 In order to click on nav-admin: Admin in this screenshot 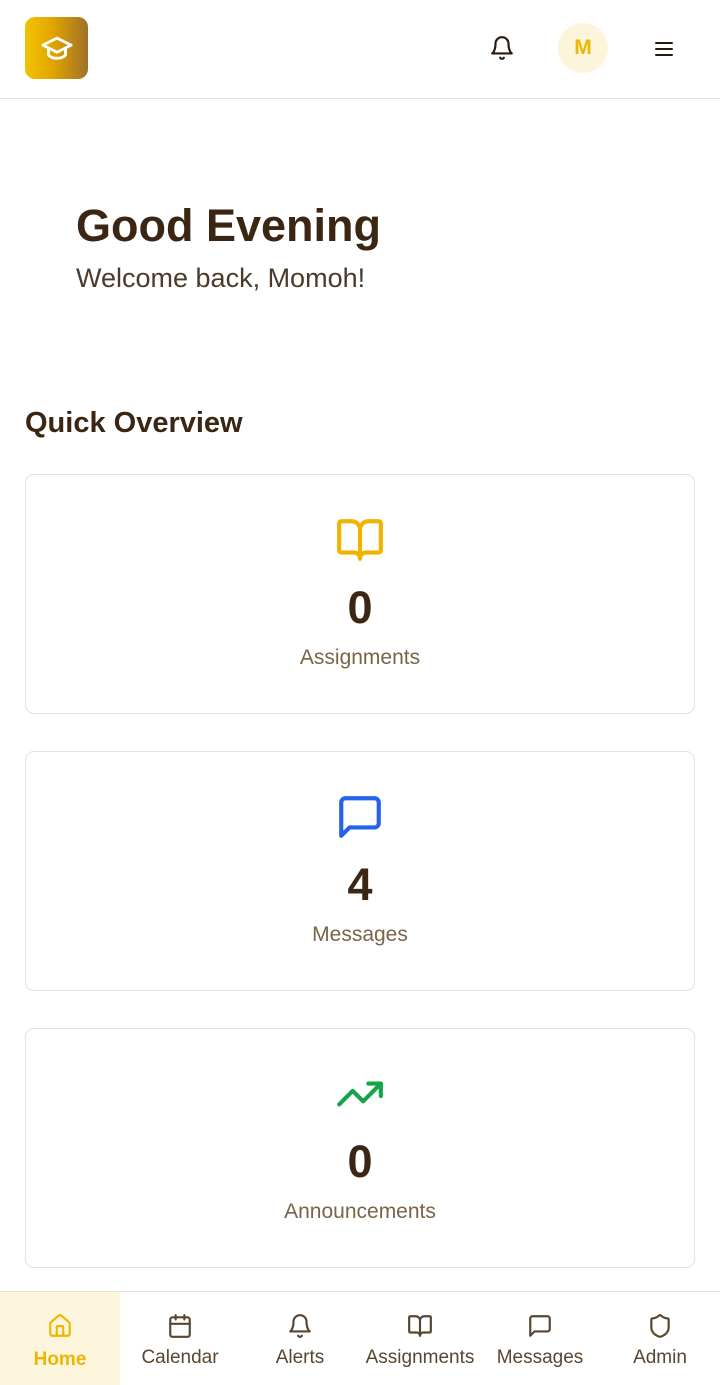, I will do `click(660, 1338)`.